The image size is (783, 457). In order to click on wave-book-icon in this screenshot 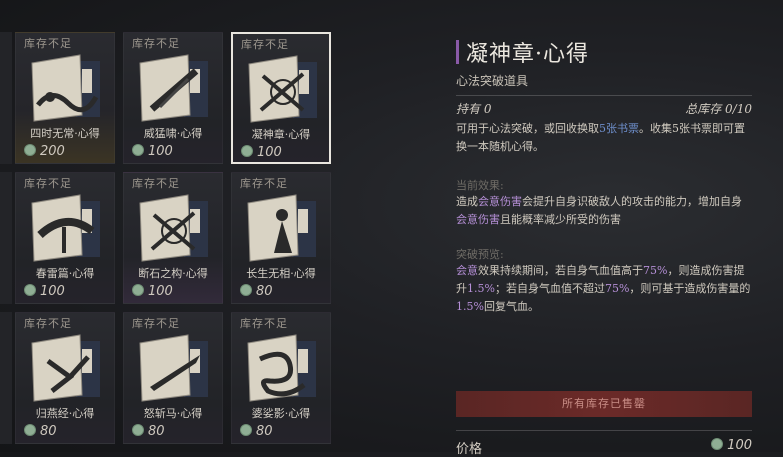, I will do `click(65, 88)`.